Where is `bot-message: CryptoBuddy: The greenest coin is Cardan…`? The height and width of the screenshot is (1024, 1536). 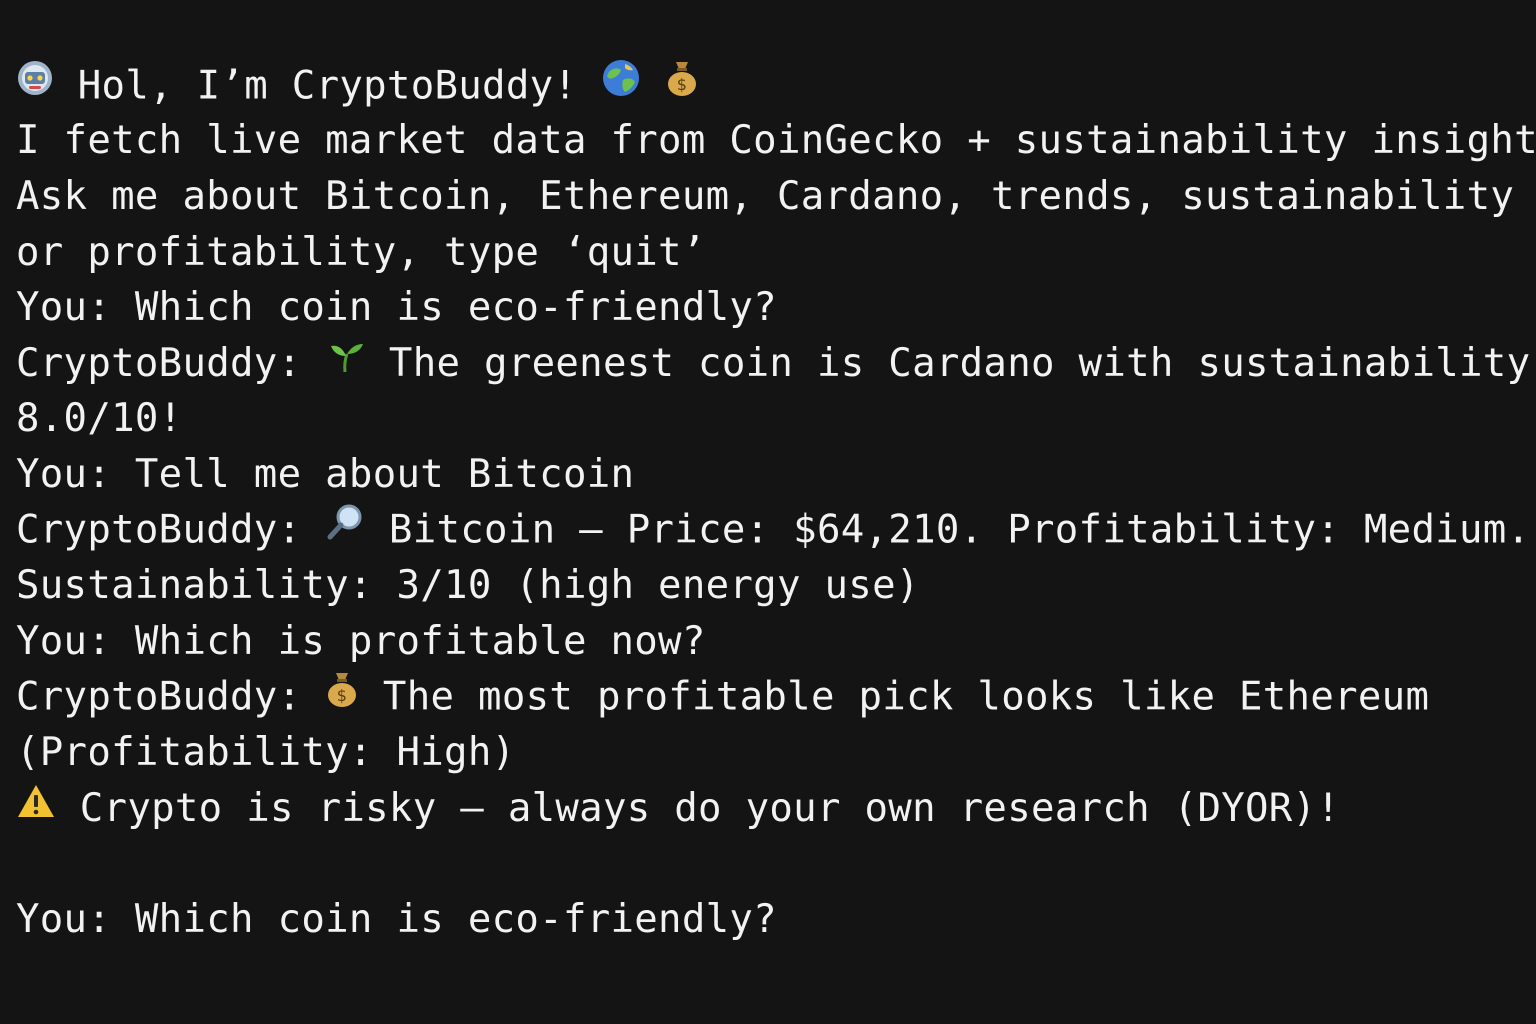 bot-message: CryptoBuddy: The greenest coin is Cardan… is located at coordinates (773, 364).